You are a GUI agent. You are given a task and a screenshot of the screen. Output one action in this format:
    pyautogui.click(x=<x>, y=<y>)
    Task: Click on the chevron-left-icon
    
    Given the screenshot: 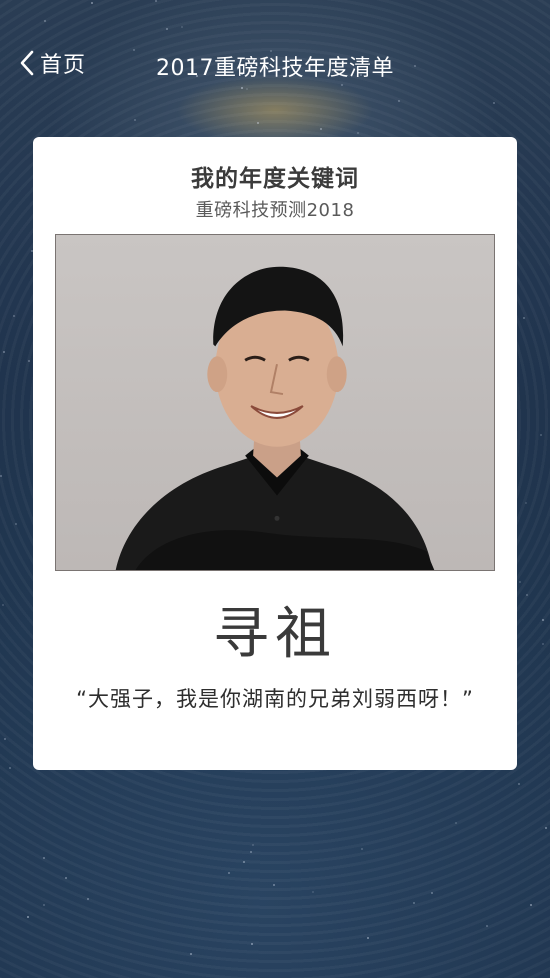 What is the action you would take?
    pyautogui.click(x=27, y=63)
    